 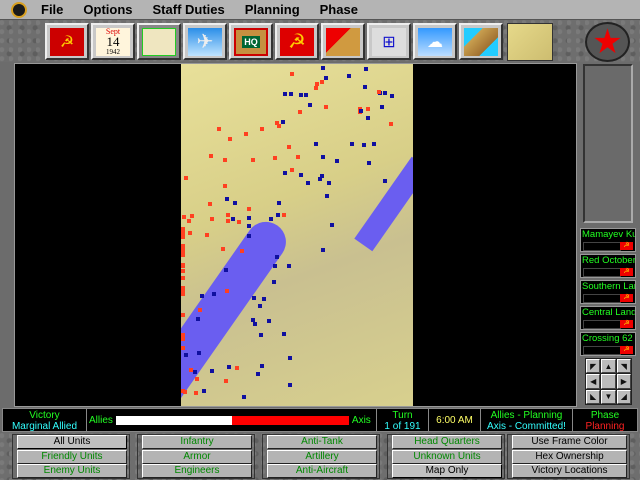 What do you see at coordinates (593, 396) in the screenshot?
I see `scroll-sw-button: ◣` at bounding box center [593, 396].